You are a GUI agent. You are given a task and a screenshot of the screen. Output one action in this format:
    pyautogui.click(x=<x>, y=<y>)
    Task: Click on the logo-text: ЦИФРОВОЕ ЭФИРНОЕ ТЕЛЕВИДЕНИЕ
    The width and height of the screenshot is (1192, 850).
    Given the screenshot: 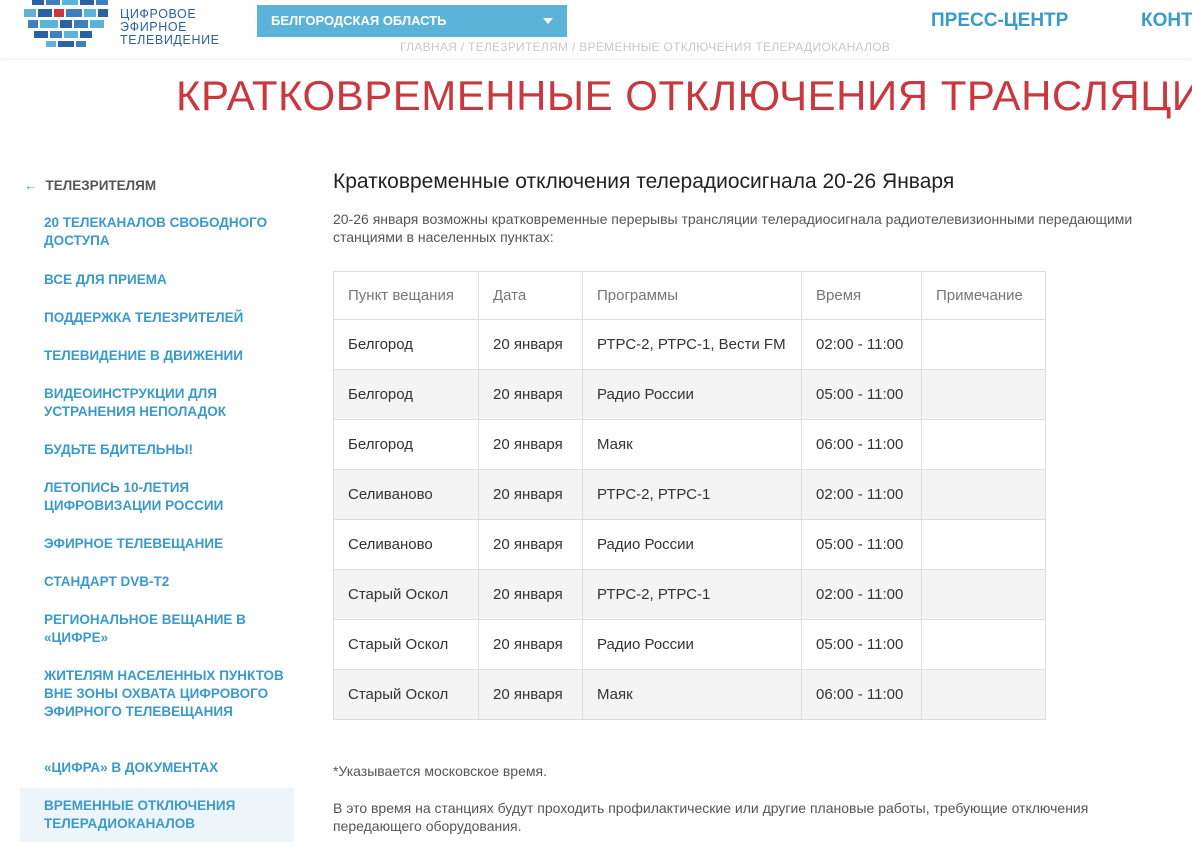 What is the action you would take?
    pyautogui.click(x=170, y=27)
    